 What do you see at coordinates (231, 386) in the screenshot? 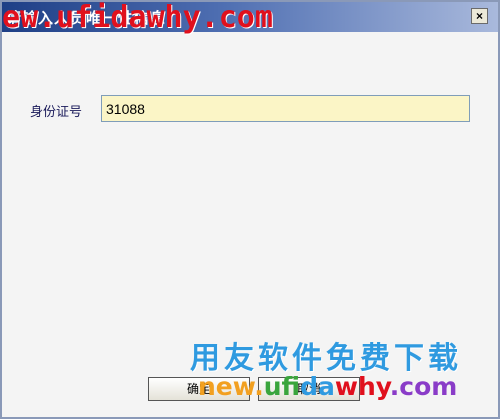
I see `watermark-url-part: new.` at bounding box center [231, 386].